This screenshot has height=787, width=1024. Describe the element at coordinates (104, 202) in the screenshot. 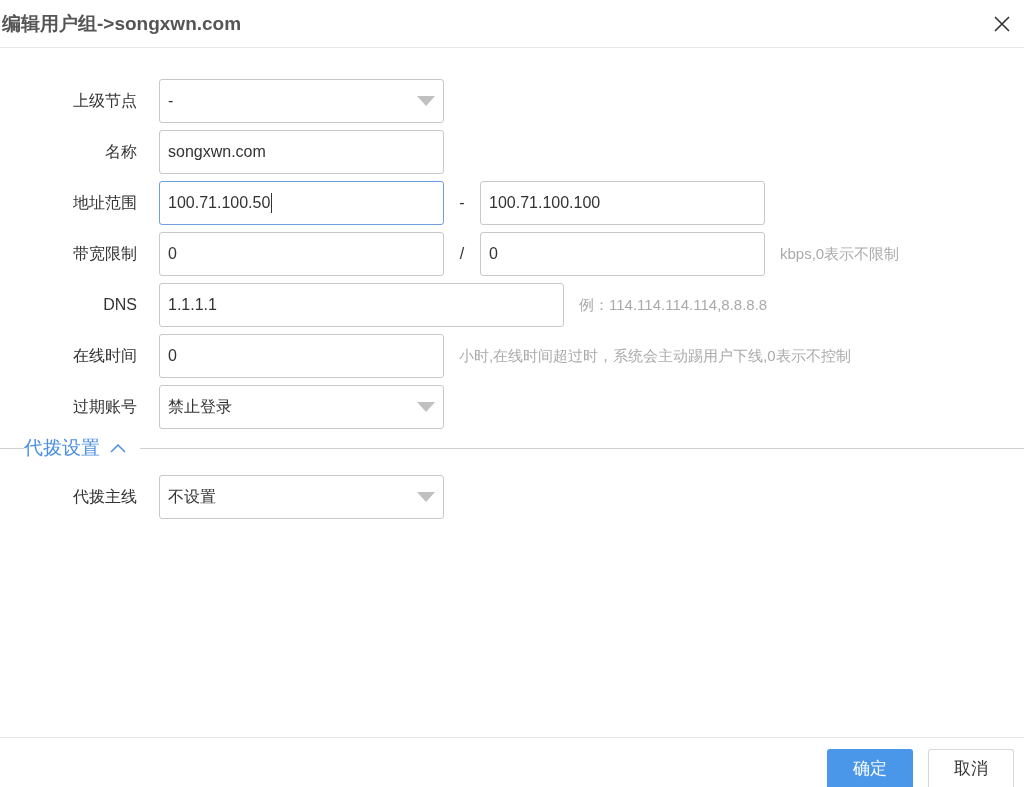

I see `field-label: 地址范围` at that location.